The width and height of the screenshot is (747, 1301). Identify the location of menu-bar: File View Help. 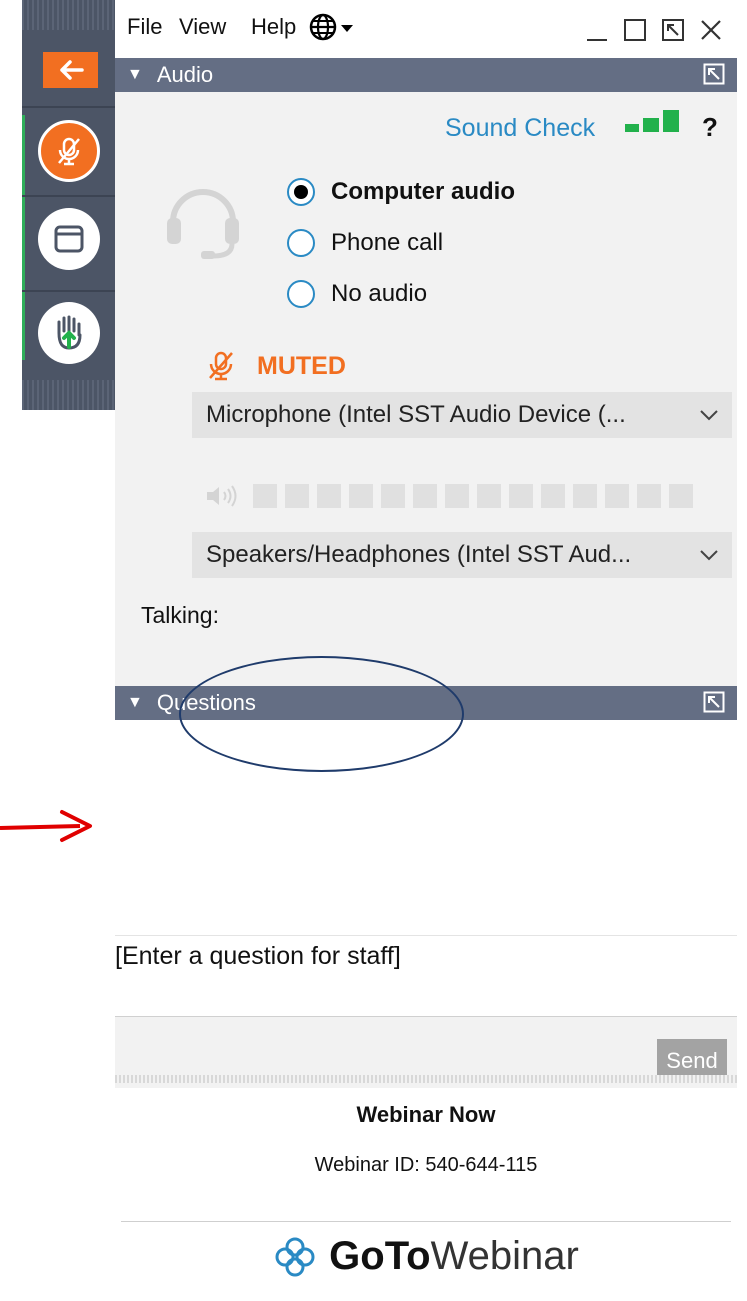
(426, 29).